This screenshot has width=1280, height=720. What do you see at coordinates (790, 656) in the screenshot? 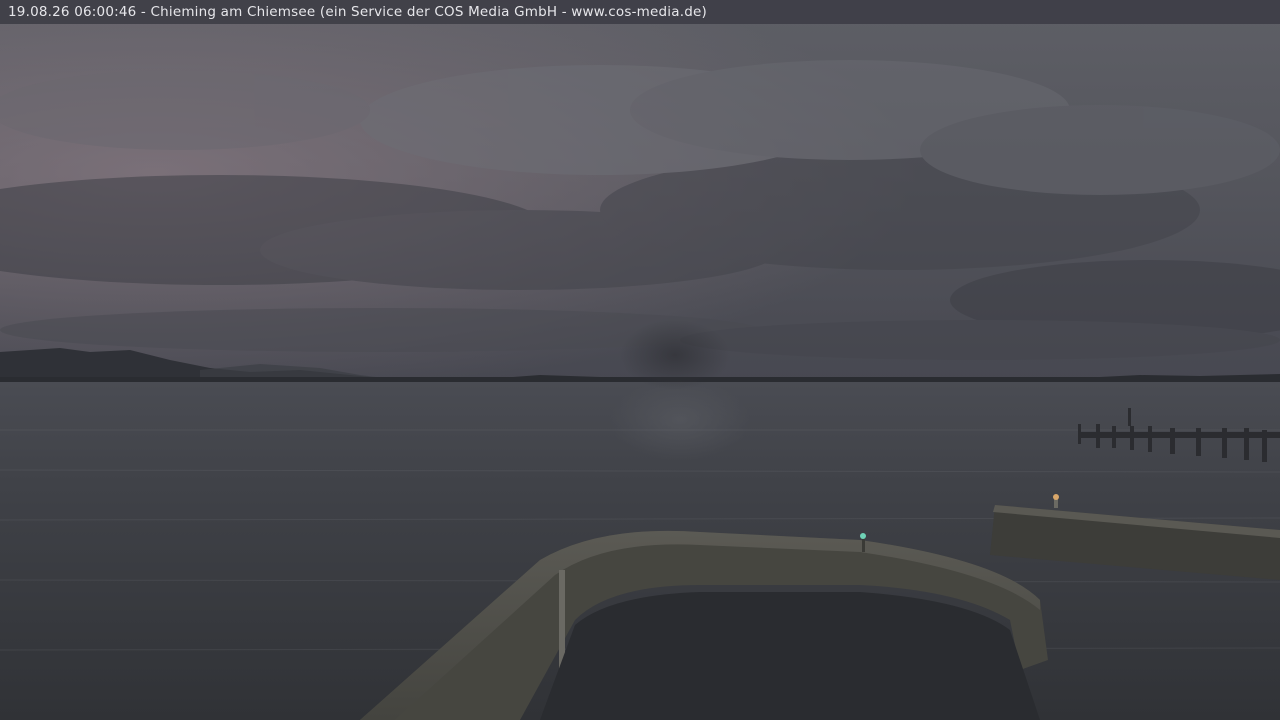
I see `harbour-basin` at bounding box center [790, 656].